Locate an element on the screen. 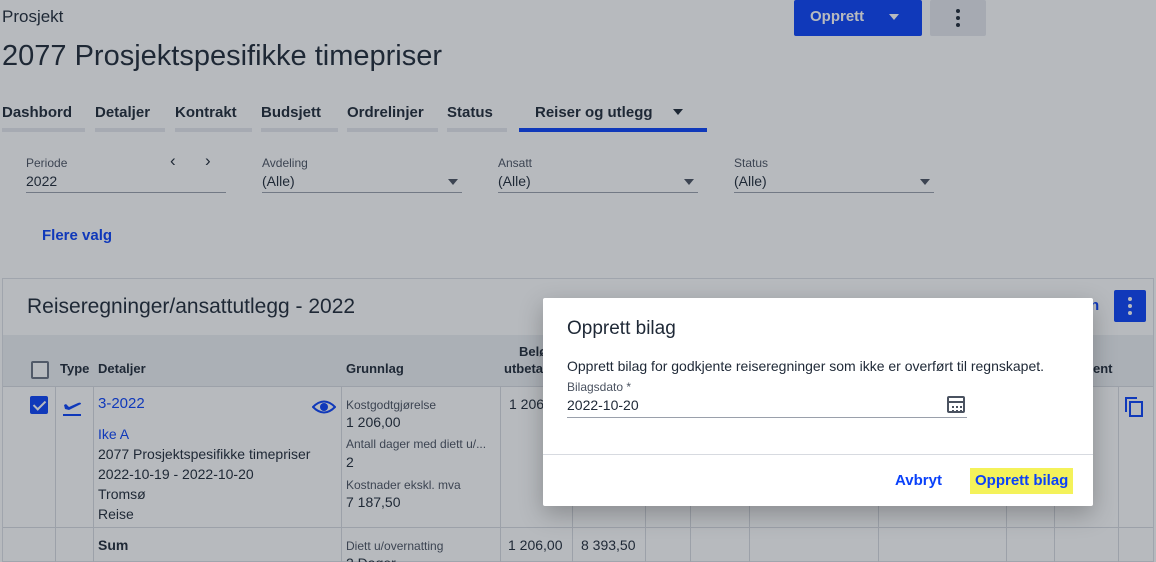 This screenshot has height=562, width=1156. create-voucher-button: Opprett bilag is located at coordinates (1022, 481).